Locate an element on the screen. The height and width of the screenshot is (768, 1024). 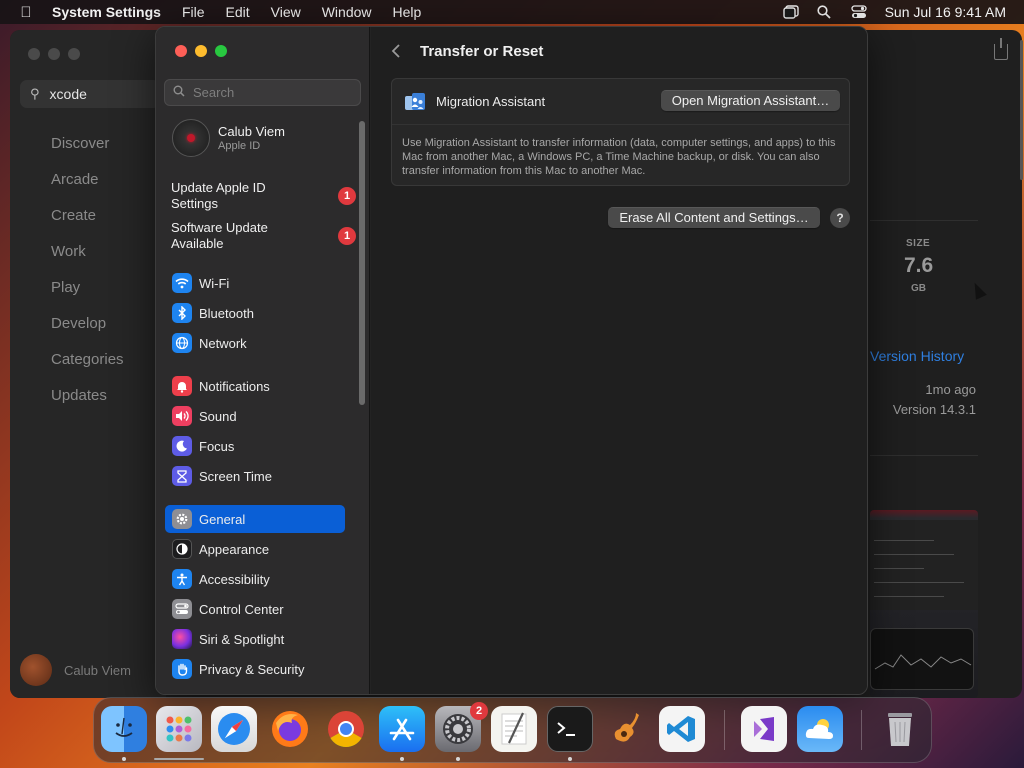
sidebar-item-label: Appearance is located at coordinates (234, 549).